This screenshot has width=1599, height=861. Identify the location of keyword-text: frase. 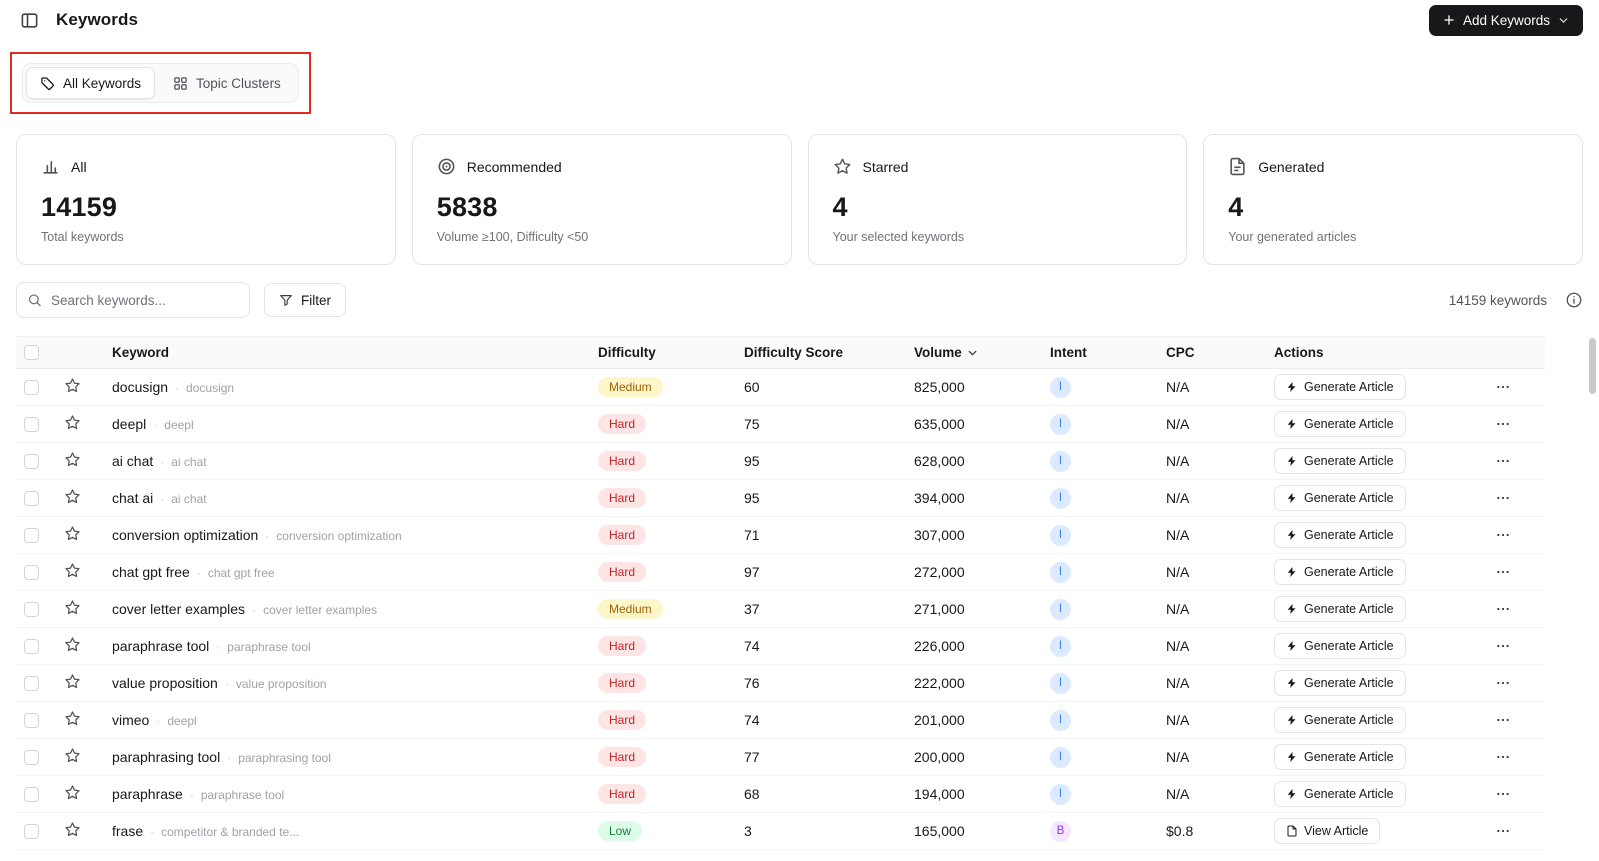
(127, 831).